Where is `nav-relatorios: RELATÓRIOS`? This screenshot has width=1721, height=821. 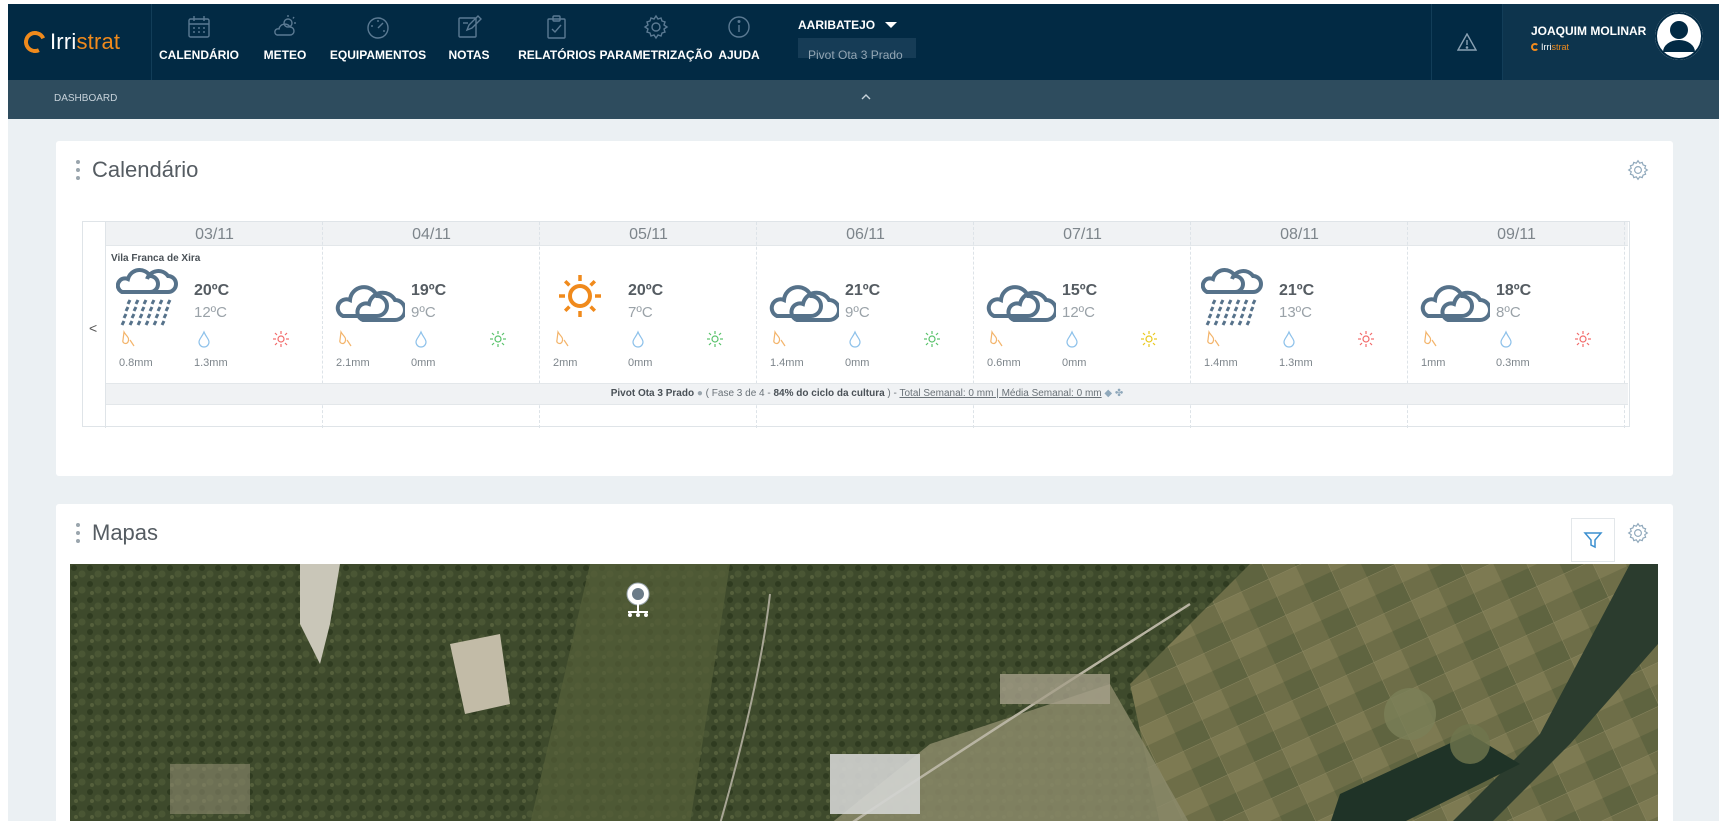
nav-relatorios: RELATÓRIOS is located at coordinates (557, 42).